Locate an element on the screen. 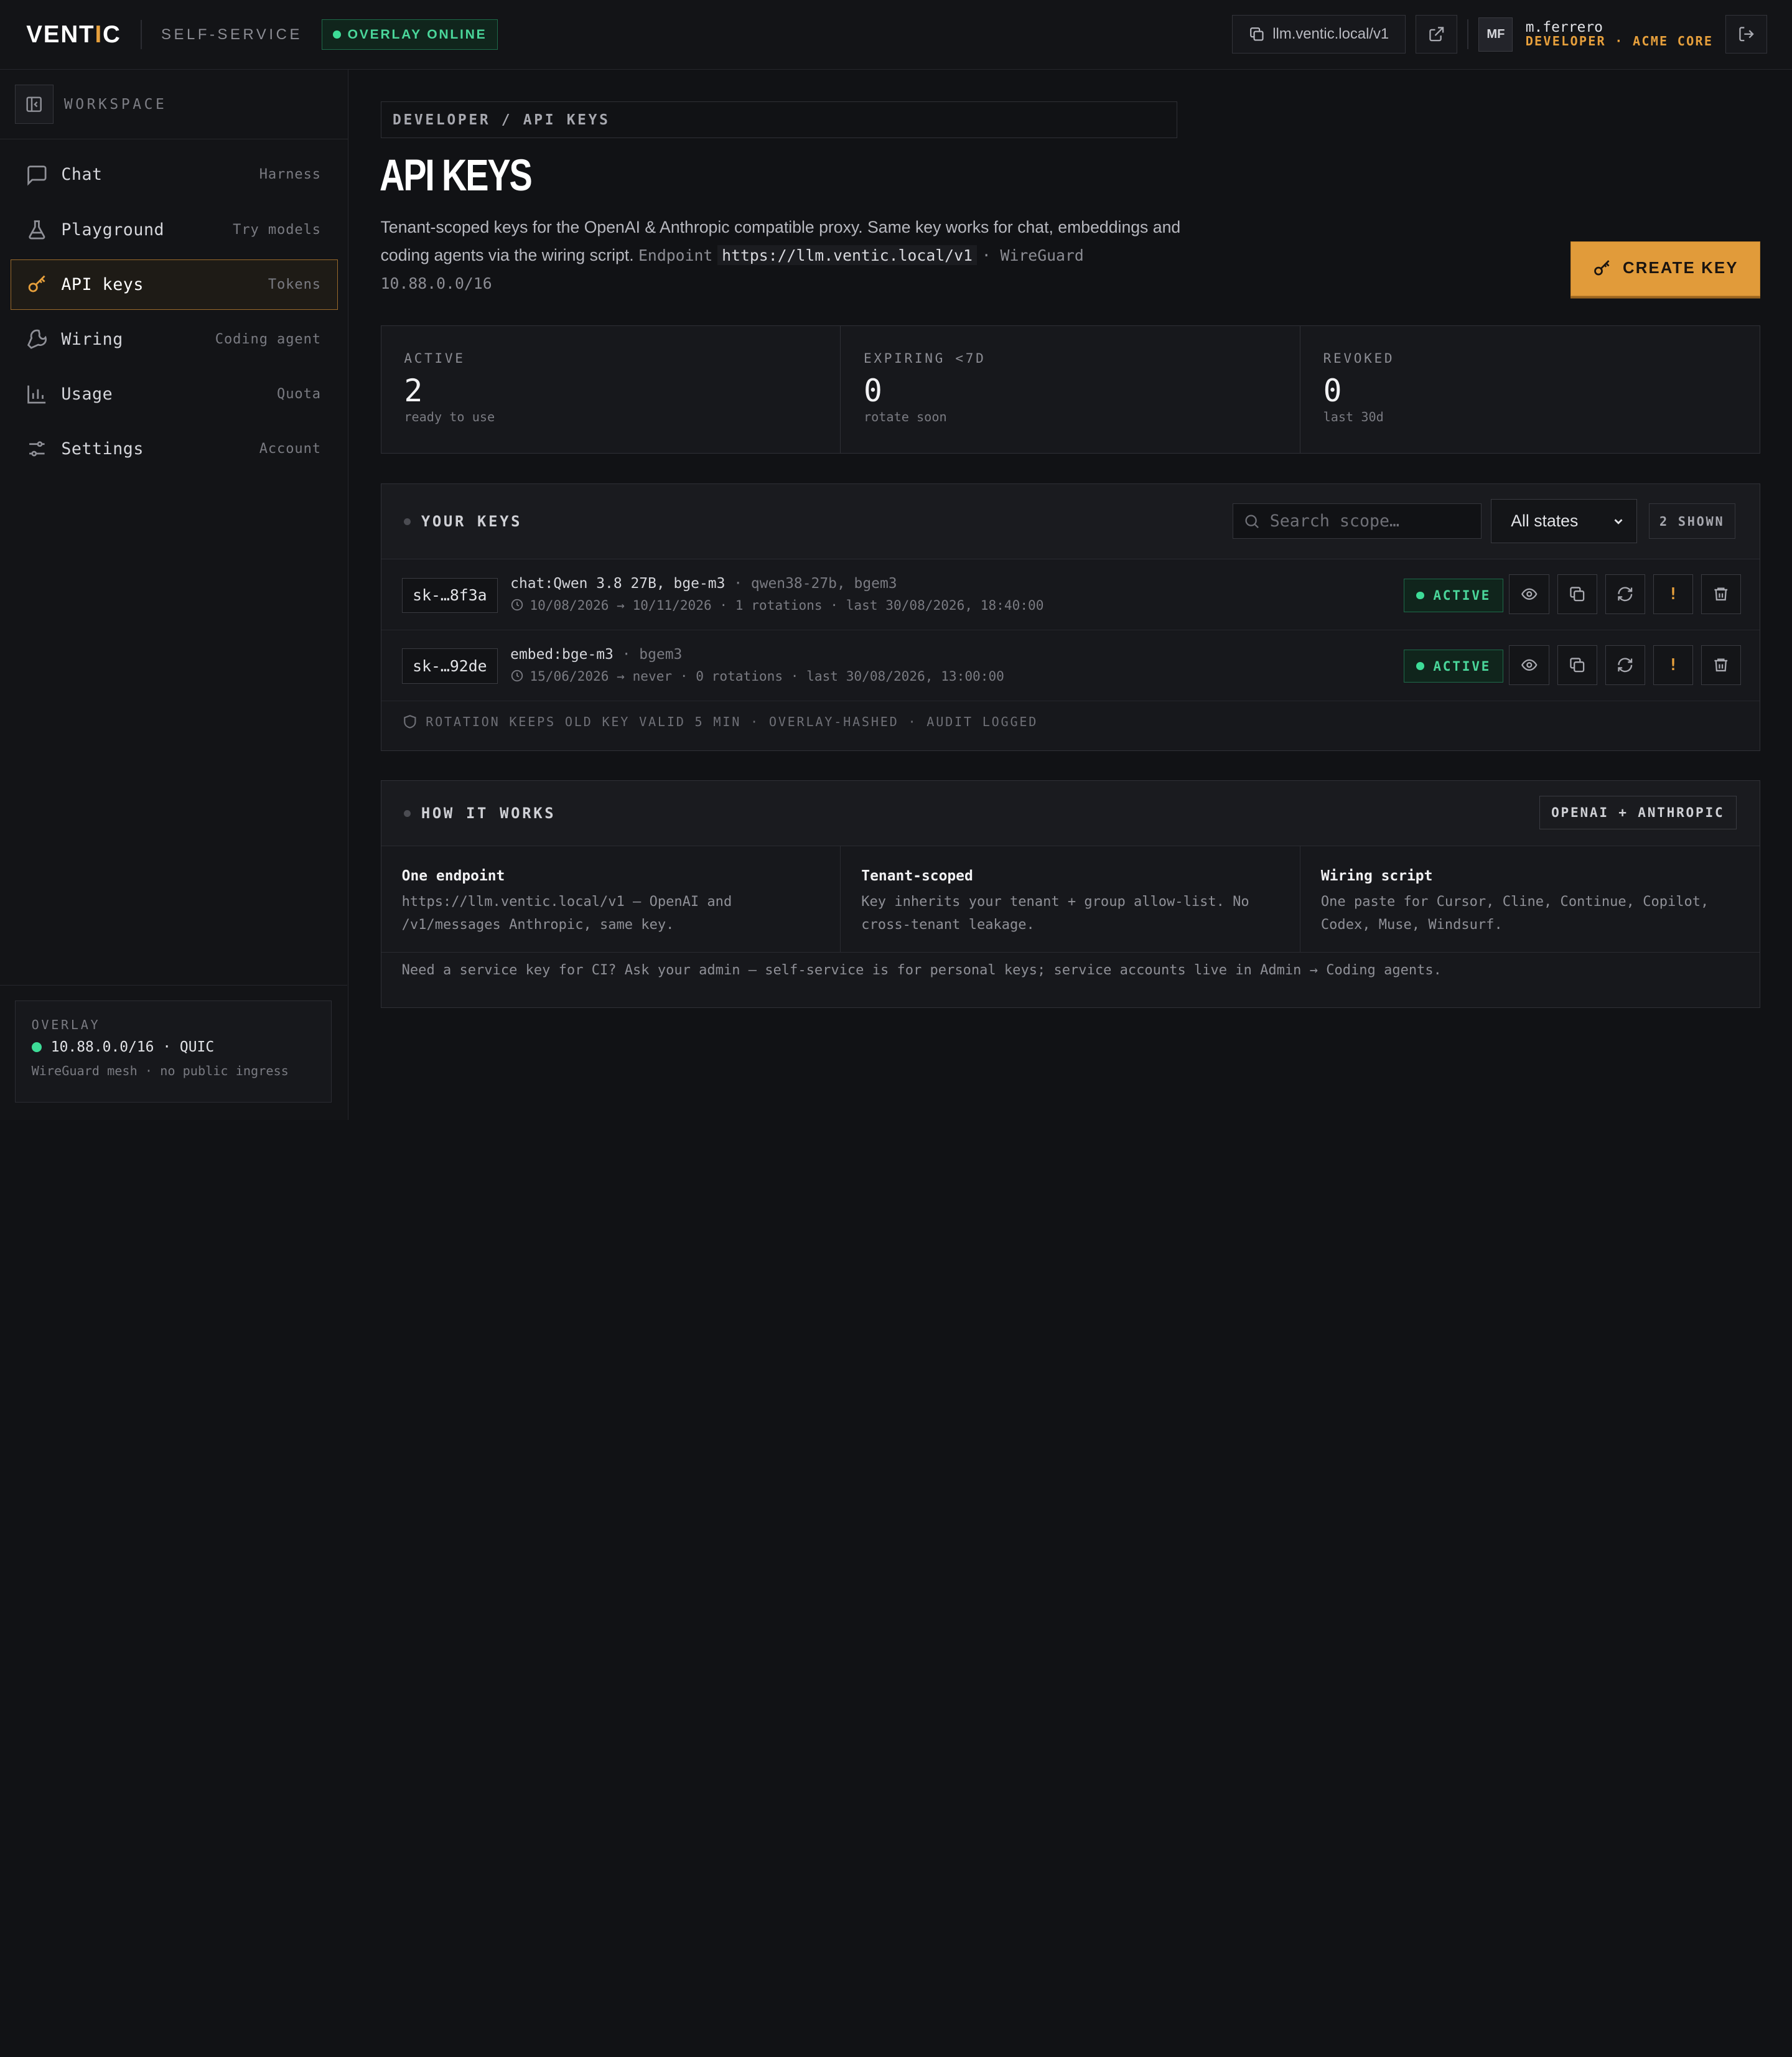 The image size is (1792, 2057). sidebar-item-label: Chat is located at coordinates (82, 175).